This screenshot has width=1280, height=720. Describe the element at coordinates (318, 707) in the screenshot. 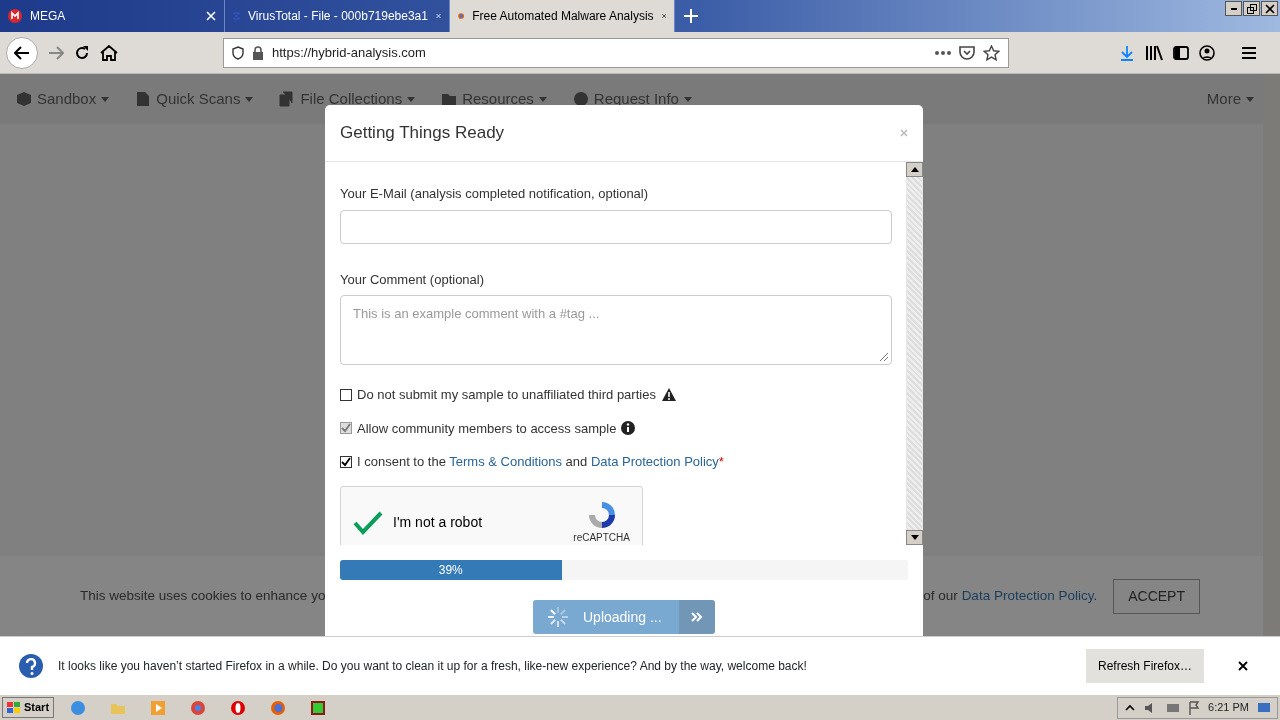

I see `archive-icon` at that location.